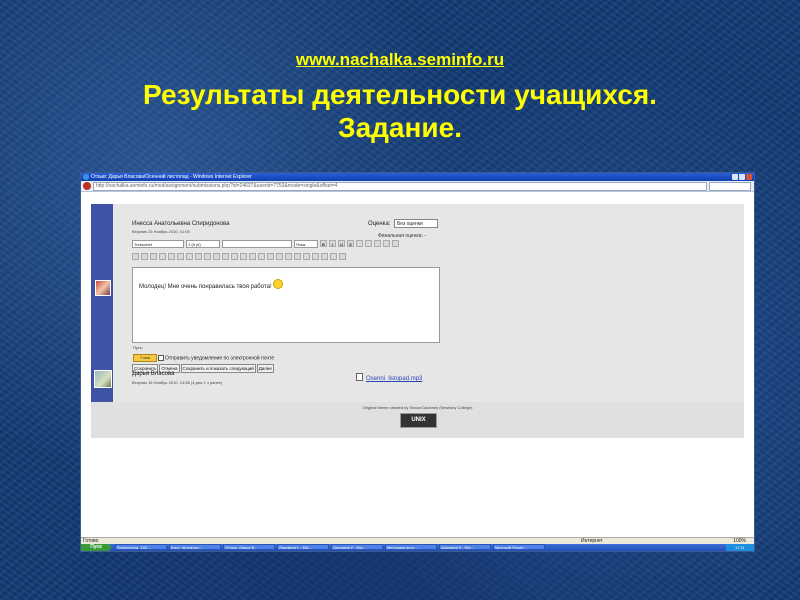 The image size is (800, 600). Describe the element at coordinates (323, 243) in the screenshot. I see `bold-icon: B` at that location.